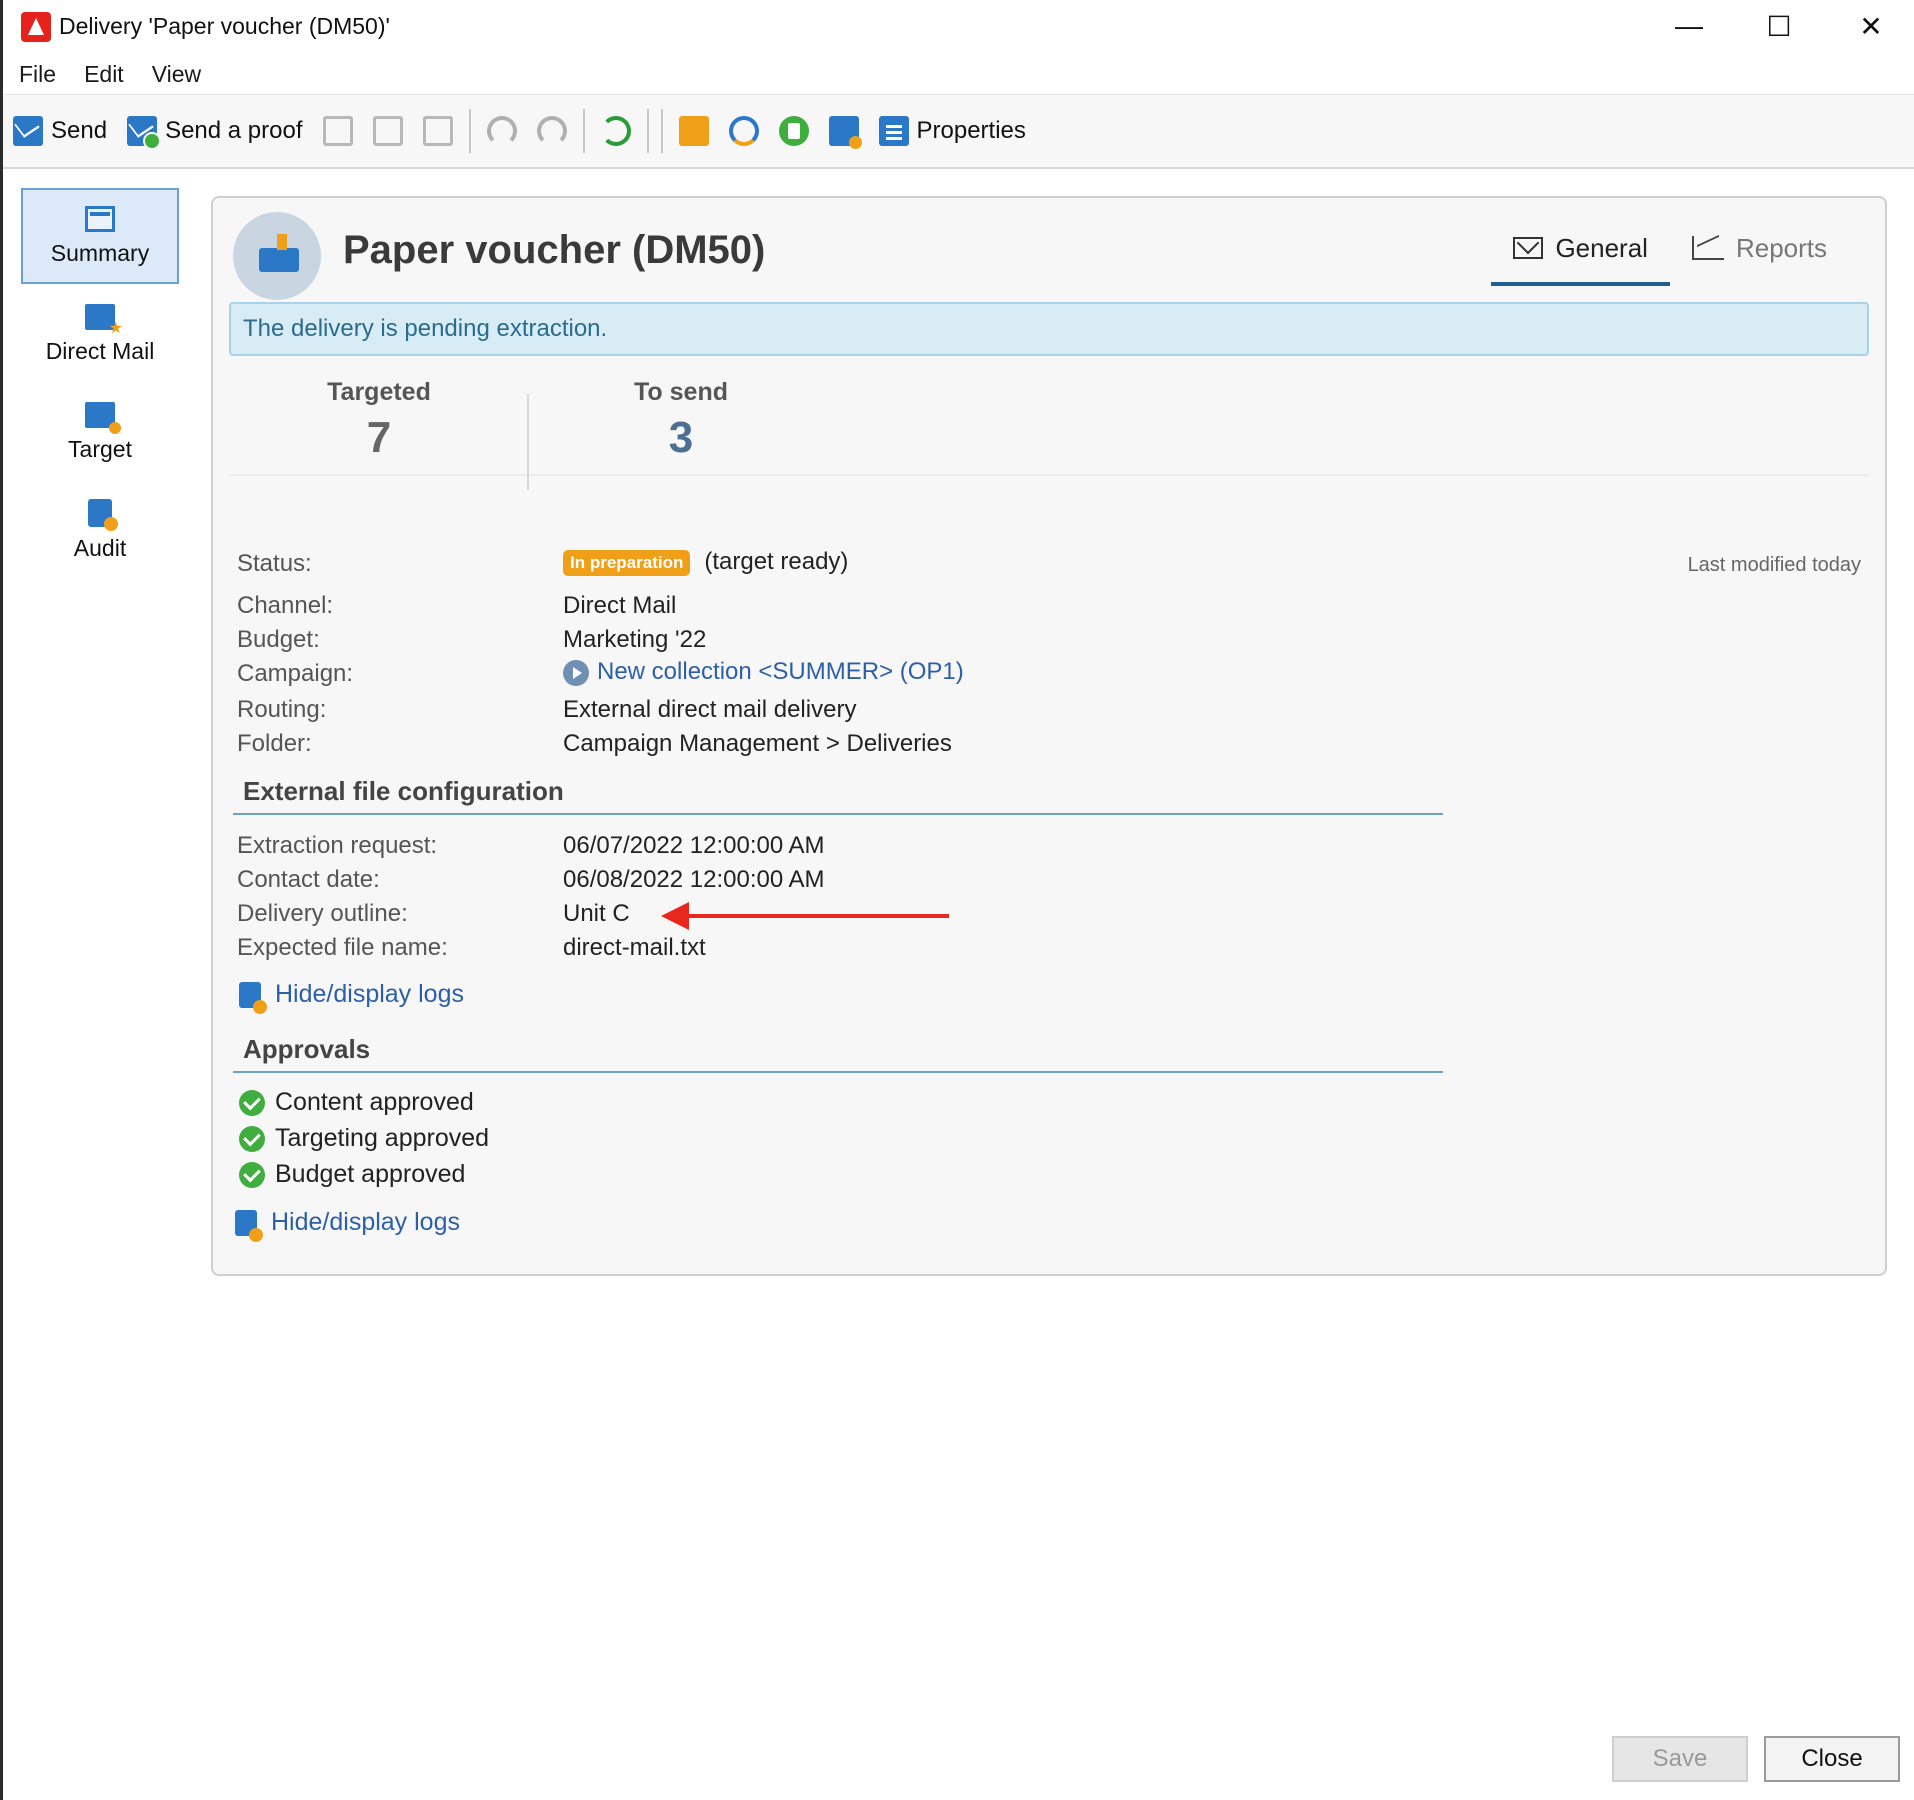 This screenshot has height=1800, width=1914. What do you see at coordinates (100, 252) in the screenshot?
I see `nav-summary-label: Summary` at bounding box center [100, 252].